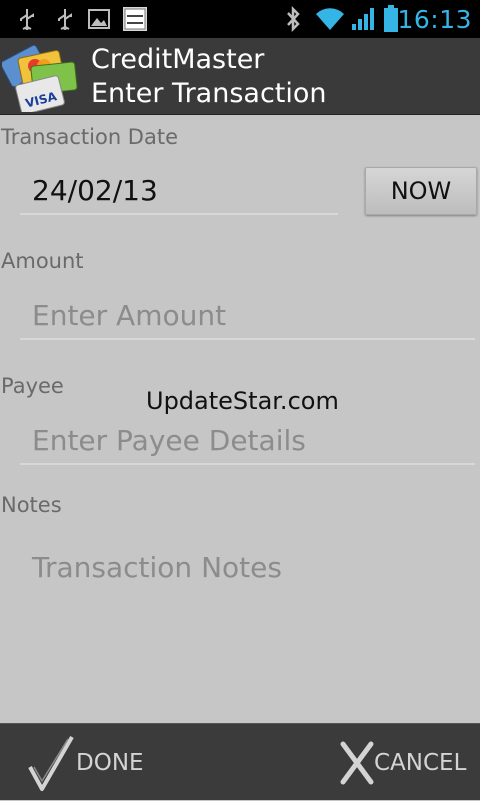 This screenshot has height=801, width=480. What do you see at coordinates (247, 567) in the screenshot?
I see `notes-input: Transaction Notes` at bounding box center [247, 567].